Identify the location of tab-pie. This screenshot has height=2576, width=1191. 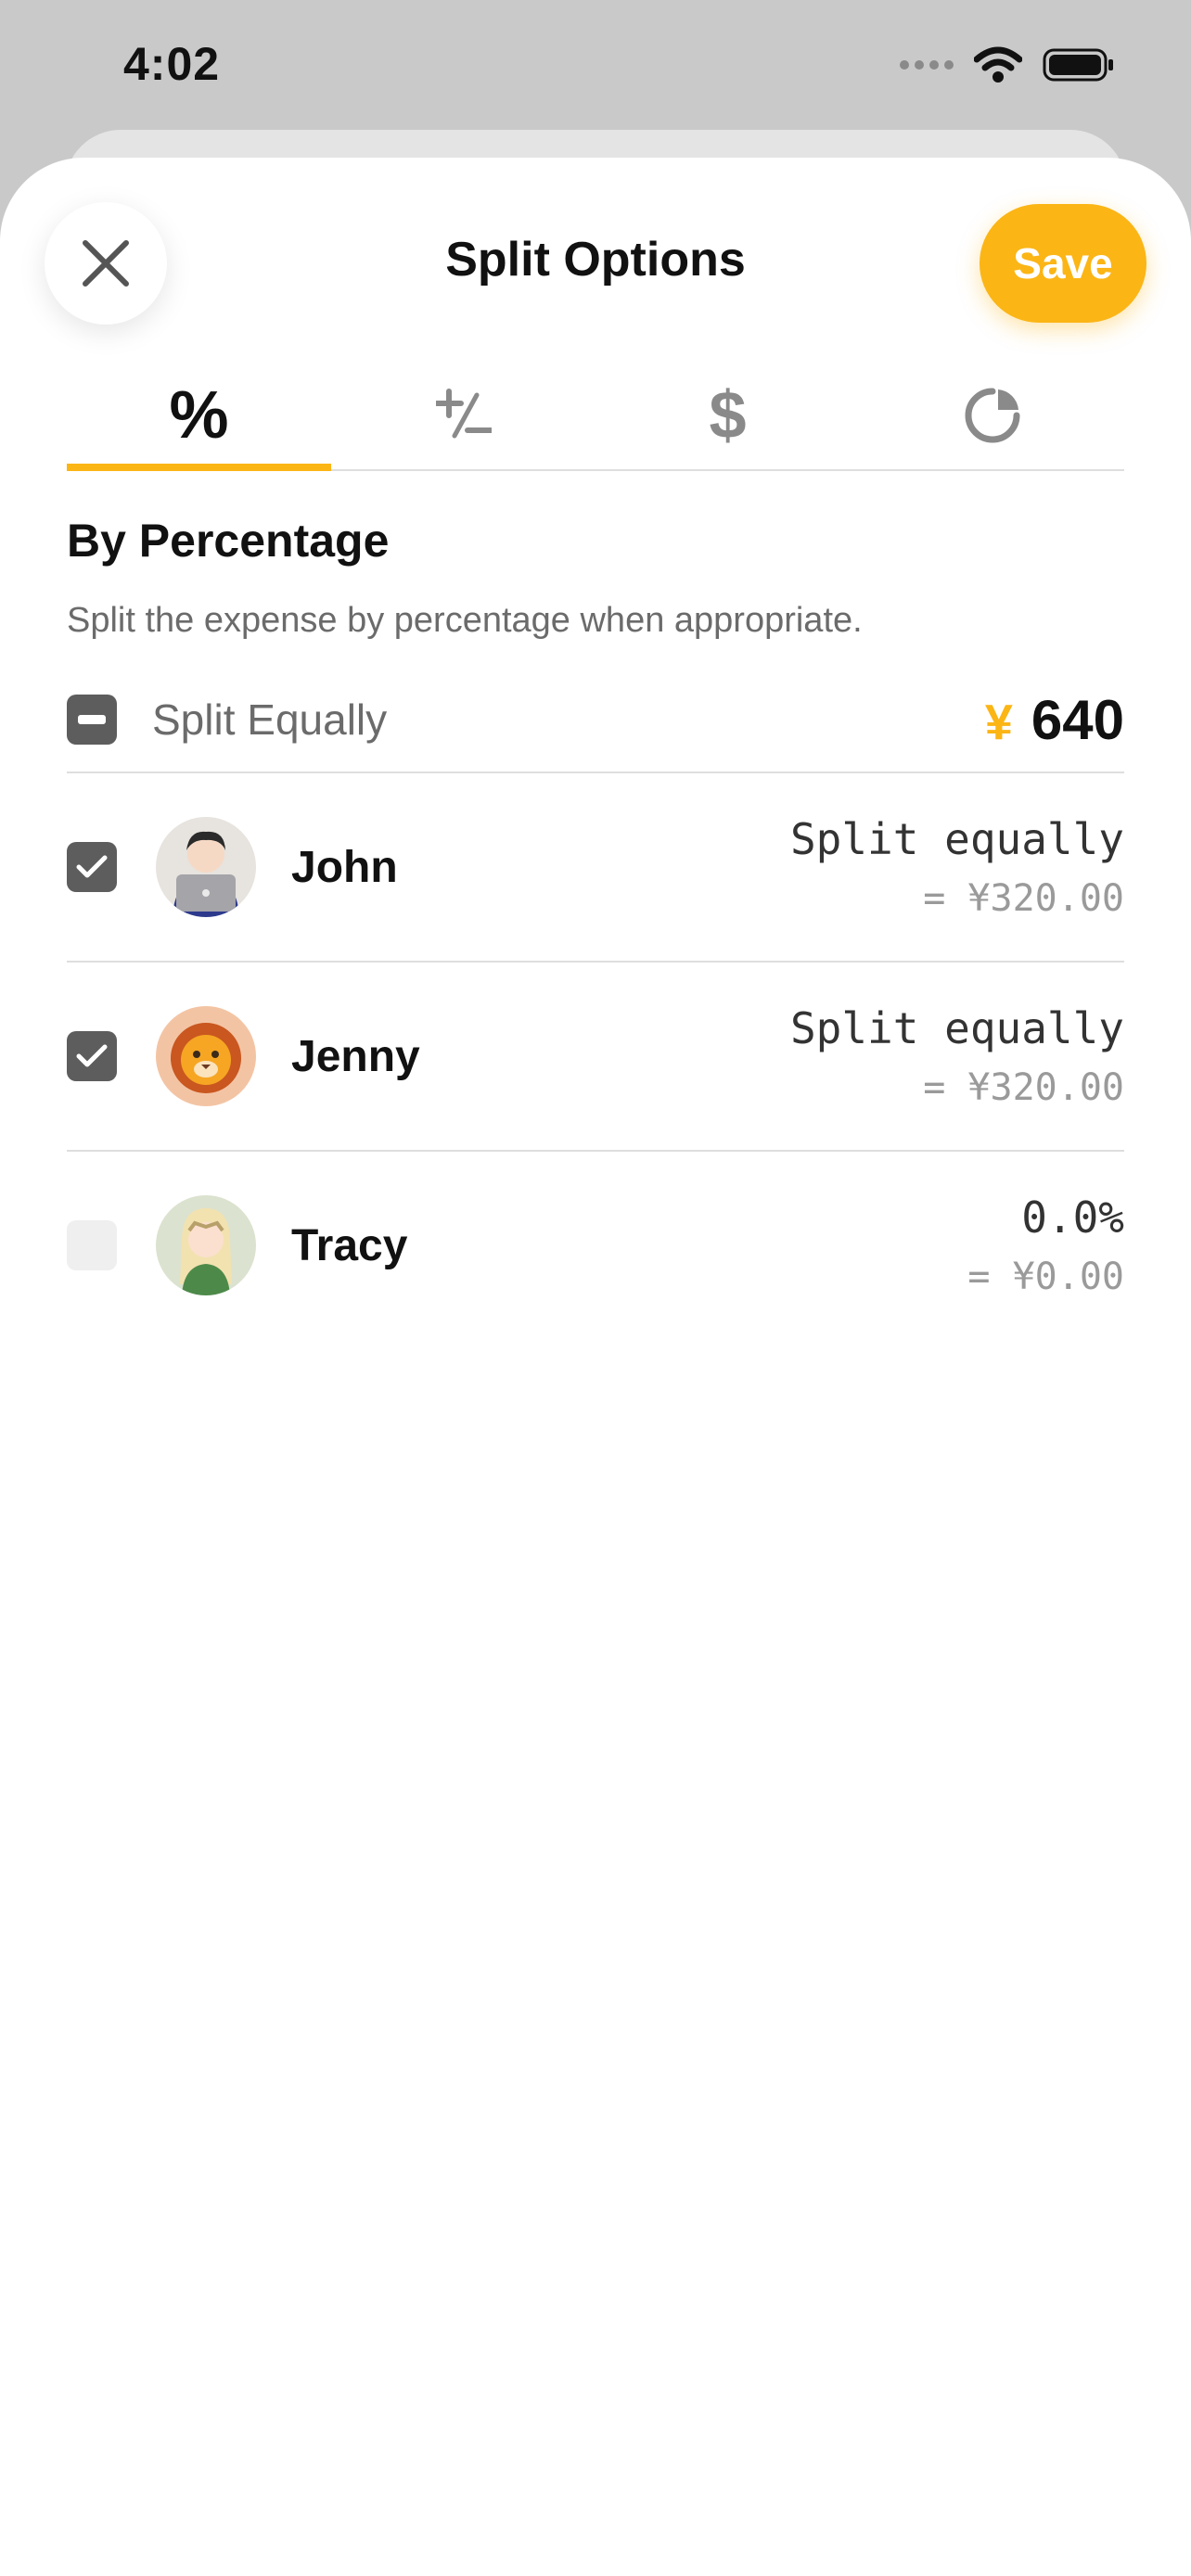
(992, 415).